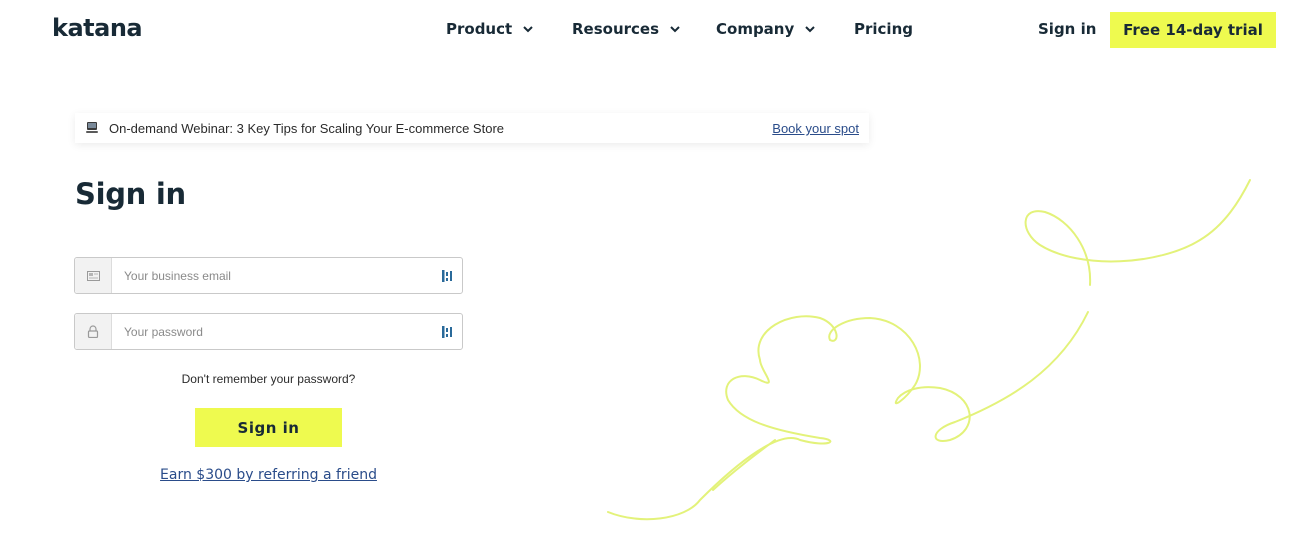  I want to click on laptop-icon, so click(92, 128).